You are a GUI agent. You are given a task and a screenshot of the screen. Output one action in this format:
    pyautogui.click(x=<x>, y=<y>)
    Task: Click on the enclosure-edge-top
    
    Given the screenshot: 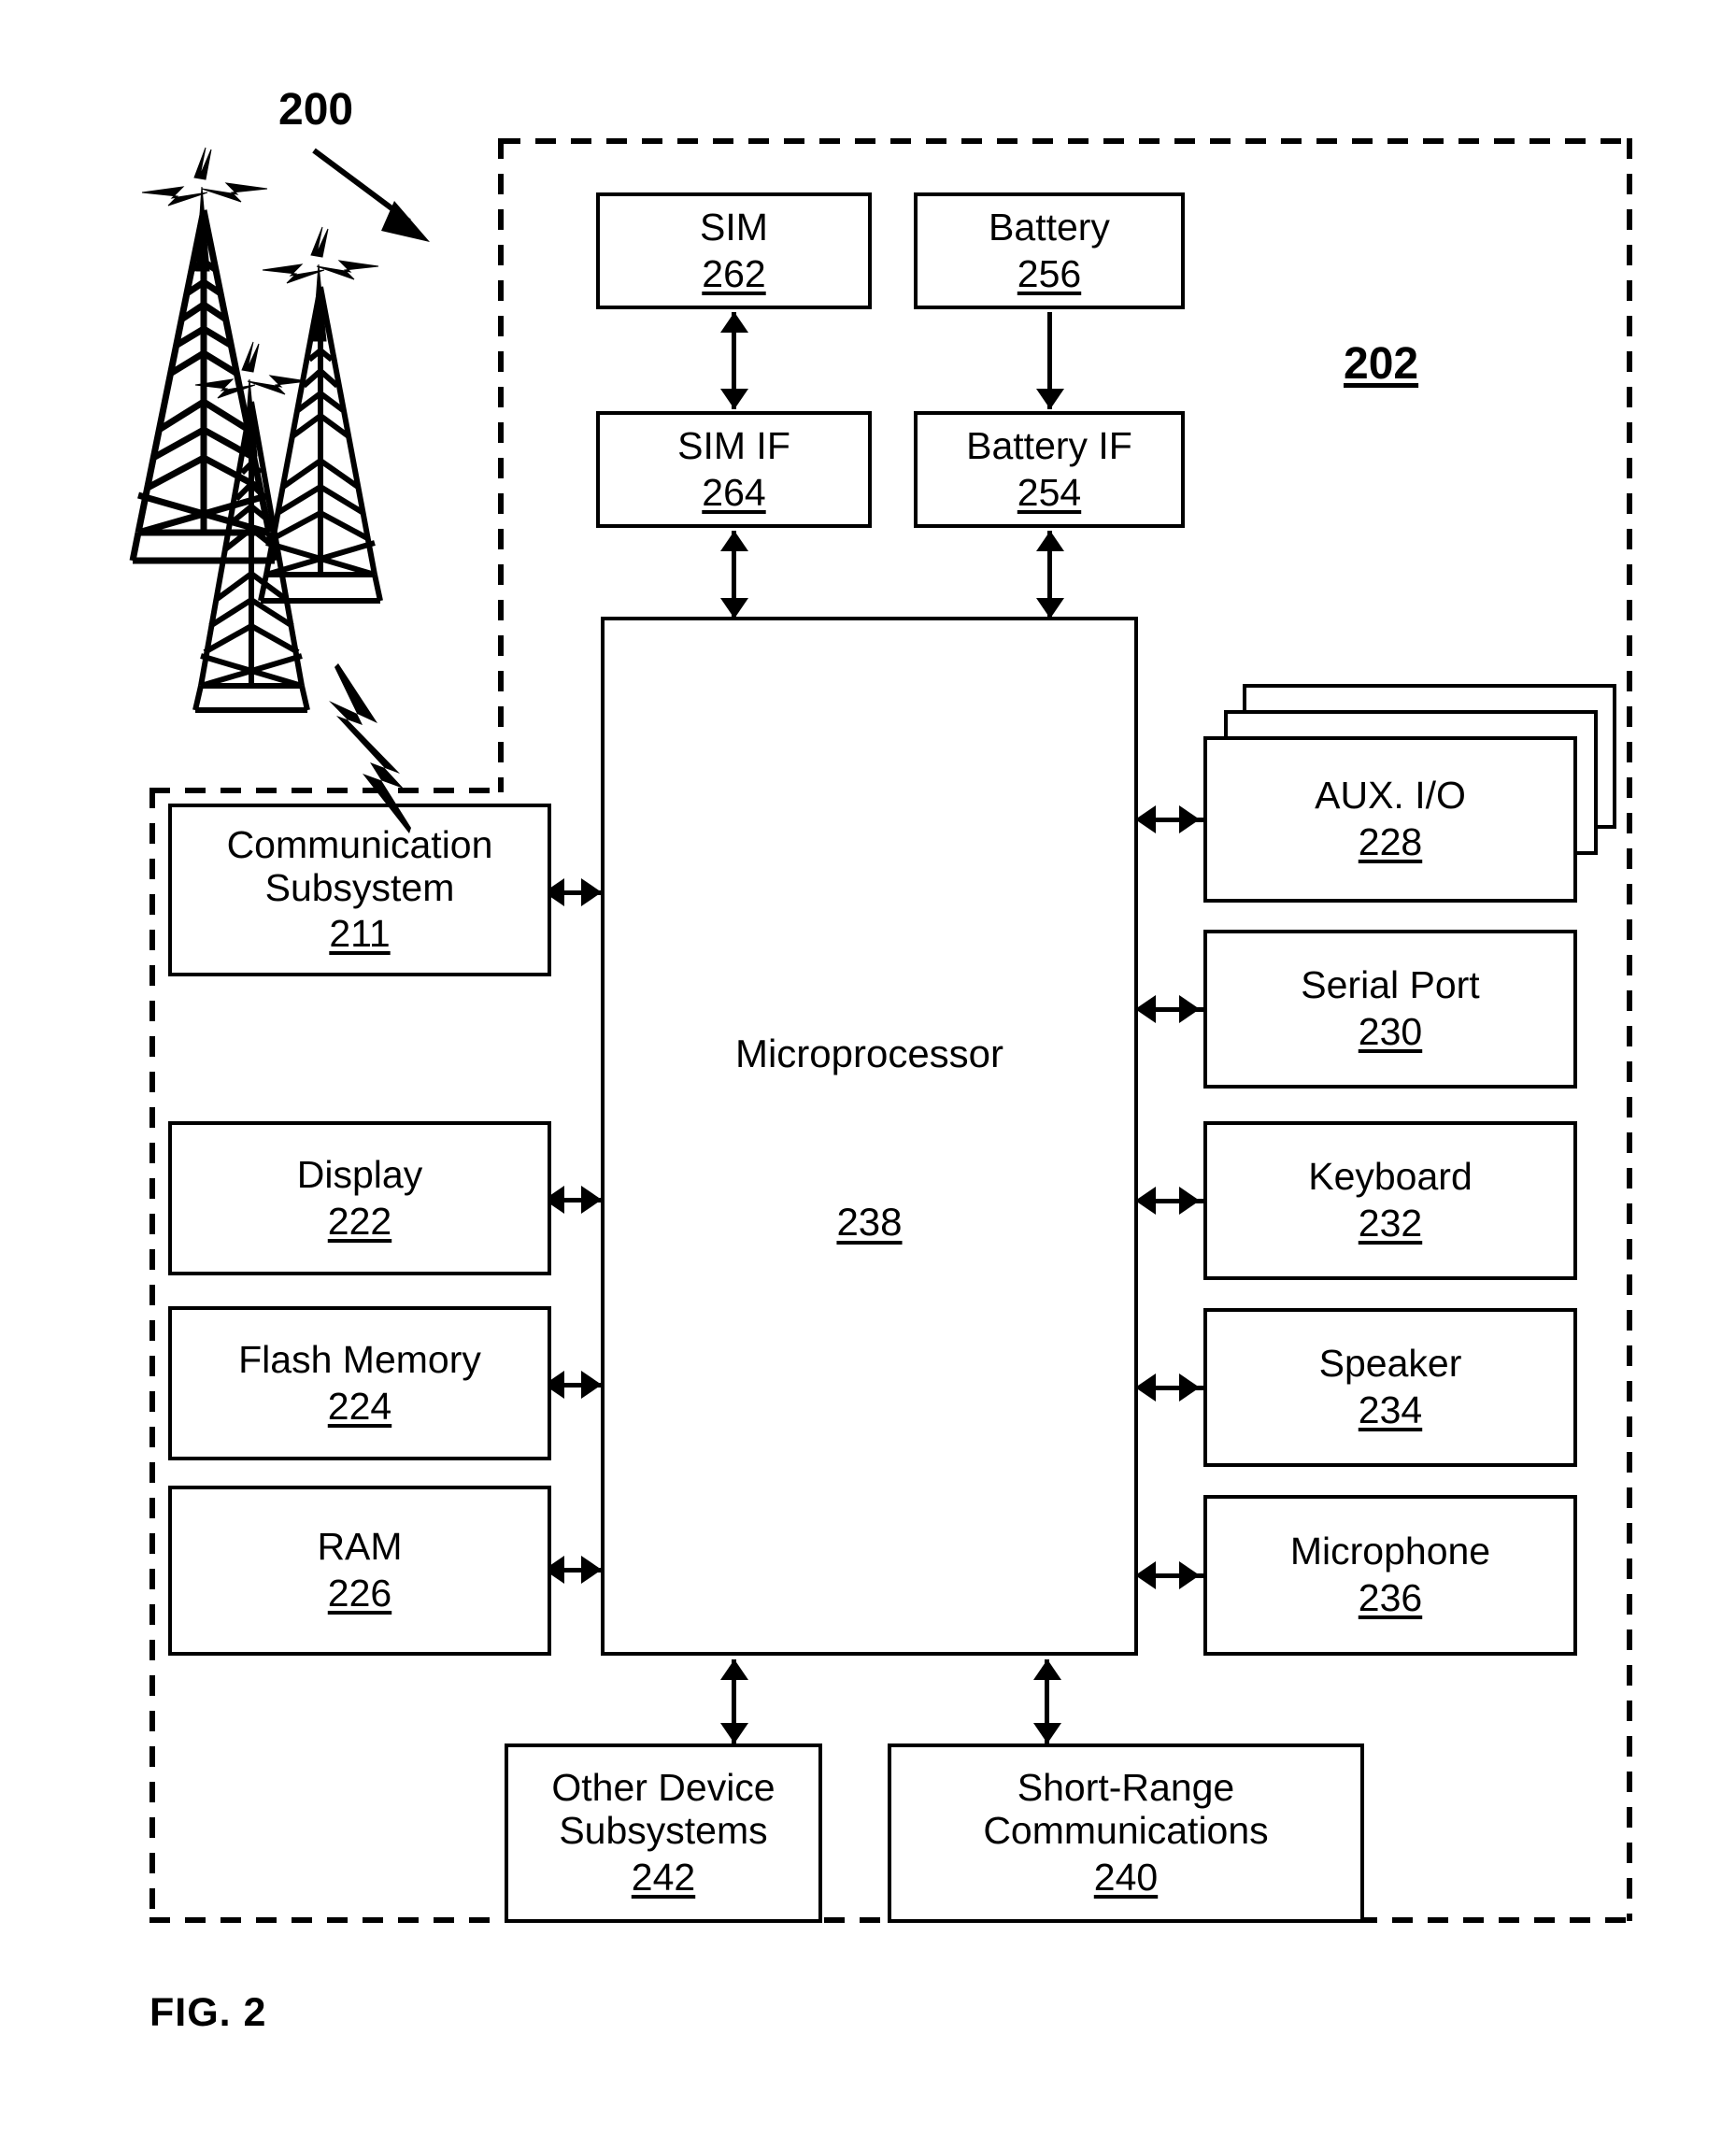 What is the action you would take?
    pyautogui.click(x=1066, y=141)
    